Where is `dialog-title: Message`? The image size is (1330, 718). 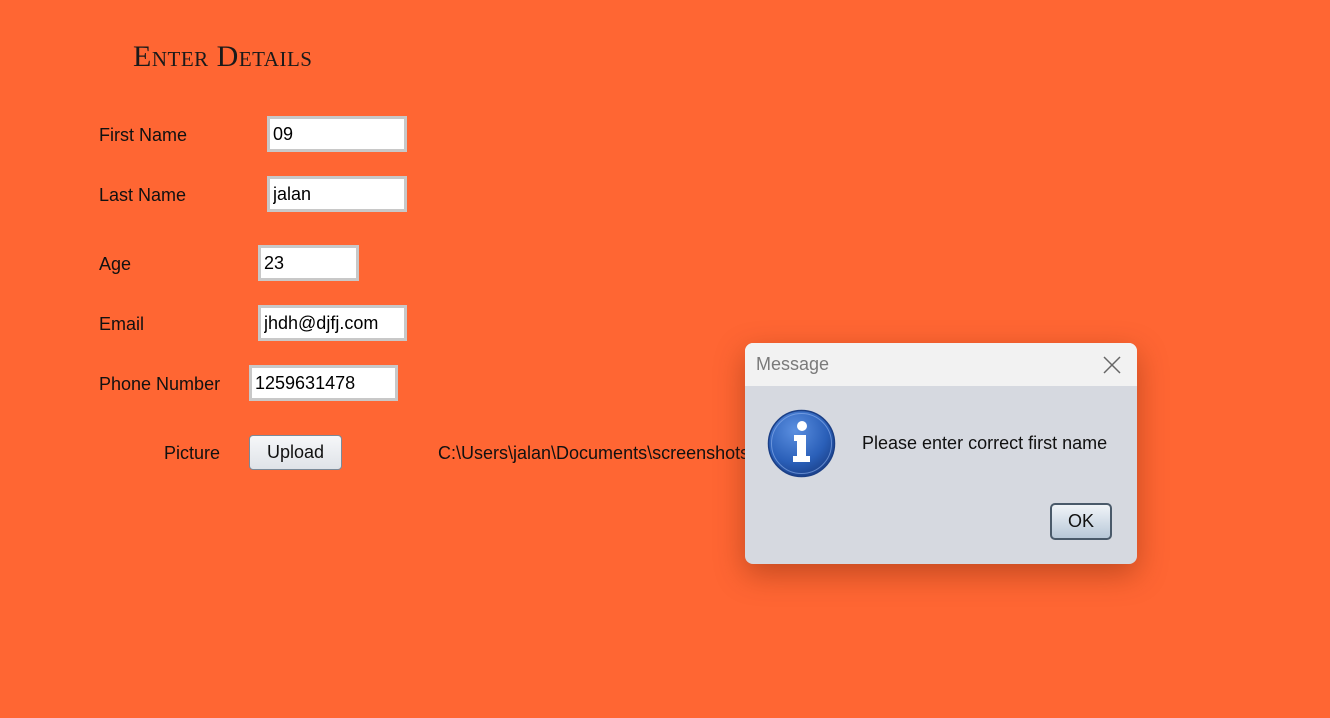 dialog-title: Message is located at coordinates (793, 364).